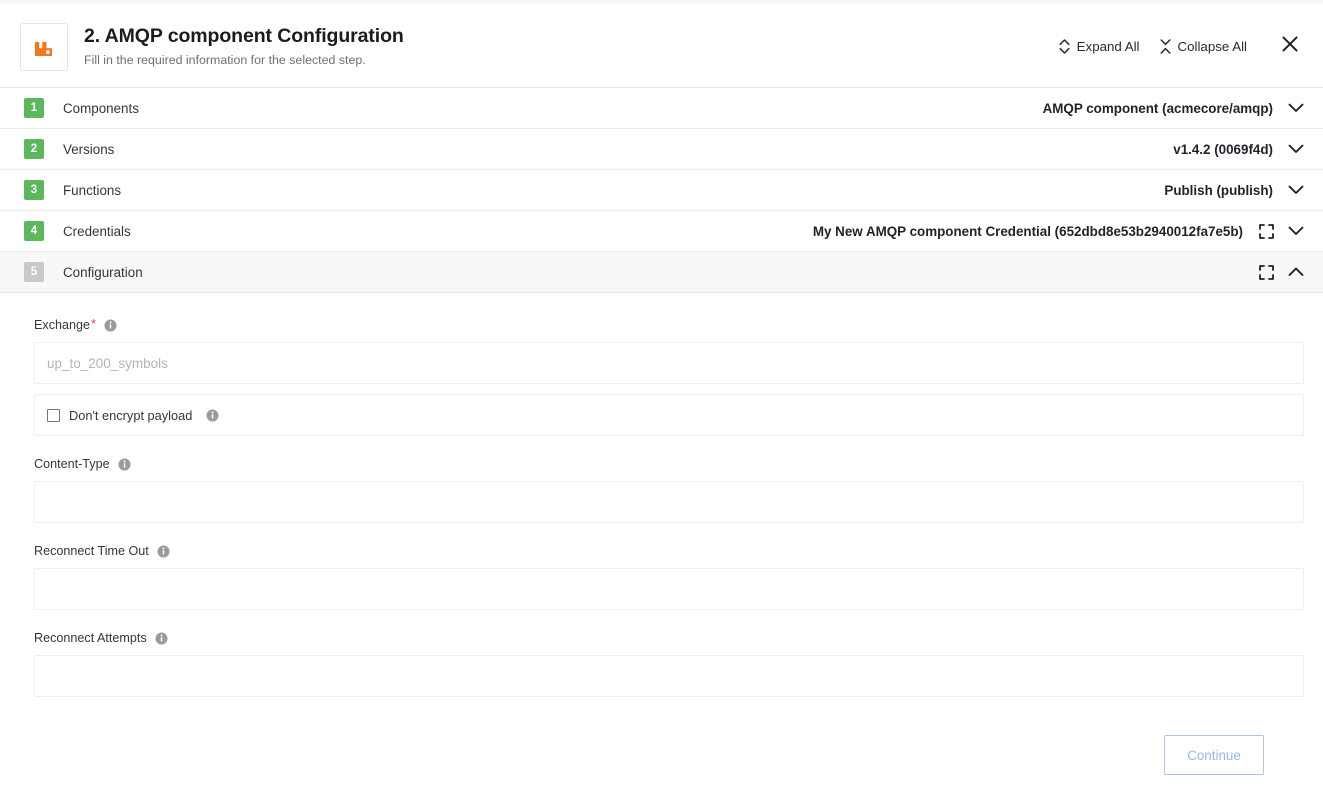 Image resolution: width=1323 pixels, height=802 pixels. What do you see at coordinates (34, 190) in the screenshot?
I see `step-badge: 3` at bounding box center [34, 190].